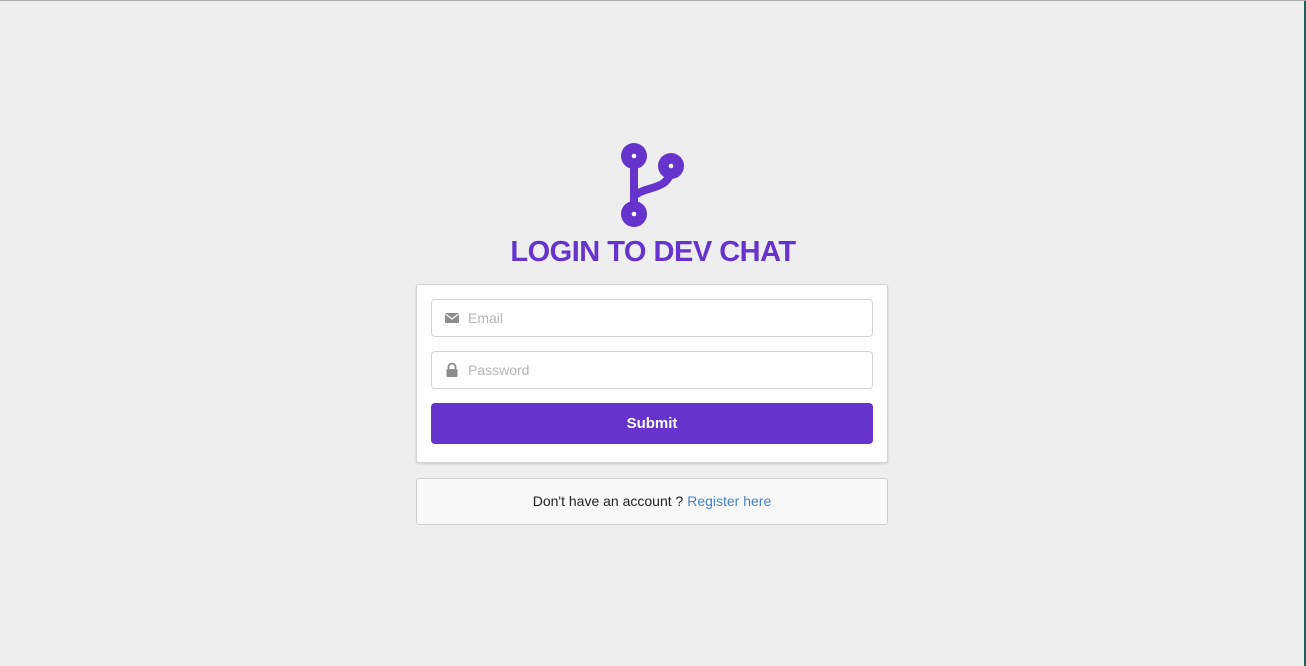 The width and height of the screenshot is (1306, 666). I want to click on page-title: LOGIN TO DEV CHAT, so click(653, 252).